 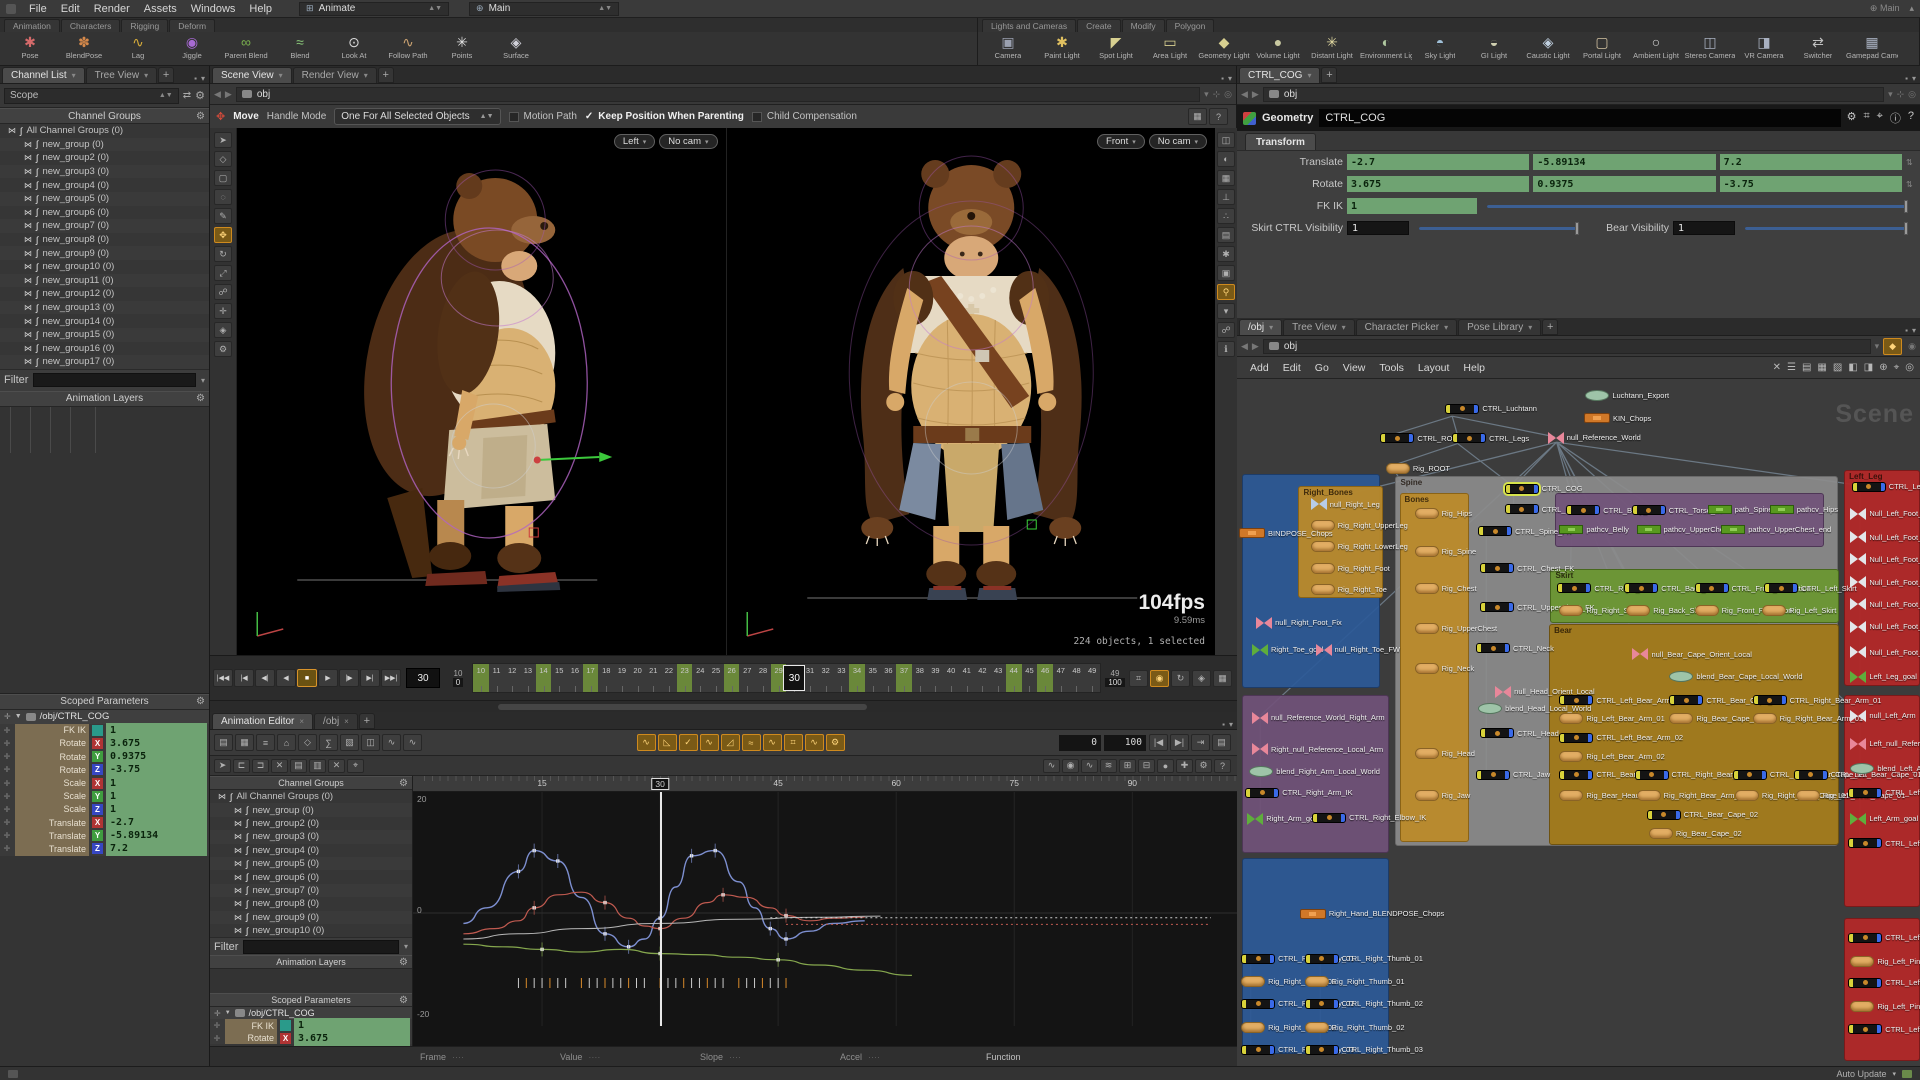 What do you see at coordinates (1500, 327) in the screenshot?
I see `tab-pose-library: Pose Library ▾` at bounding box center [1500, 327].